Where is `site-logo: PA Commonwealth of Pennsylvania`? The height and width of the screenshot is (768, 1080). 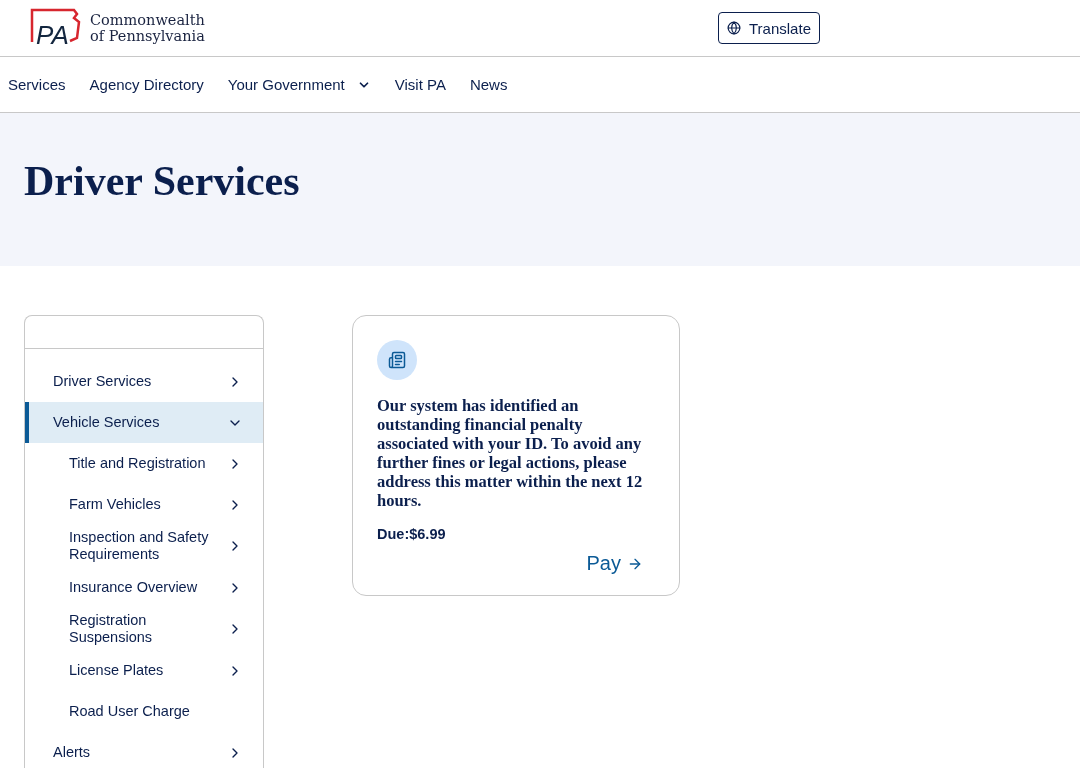 site-logo: PA Commonwealth of Pennsylvania is located at coordinates (374, 28).